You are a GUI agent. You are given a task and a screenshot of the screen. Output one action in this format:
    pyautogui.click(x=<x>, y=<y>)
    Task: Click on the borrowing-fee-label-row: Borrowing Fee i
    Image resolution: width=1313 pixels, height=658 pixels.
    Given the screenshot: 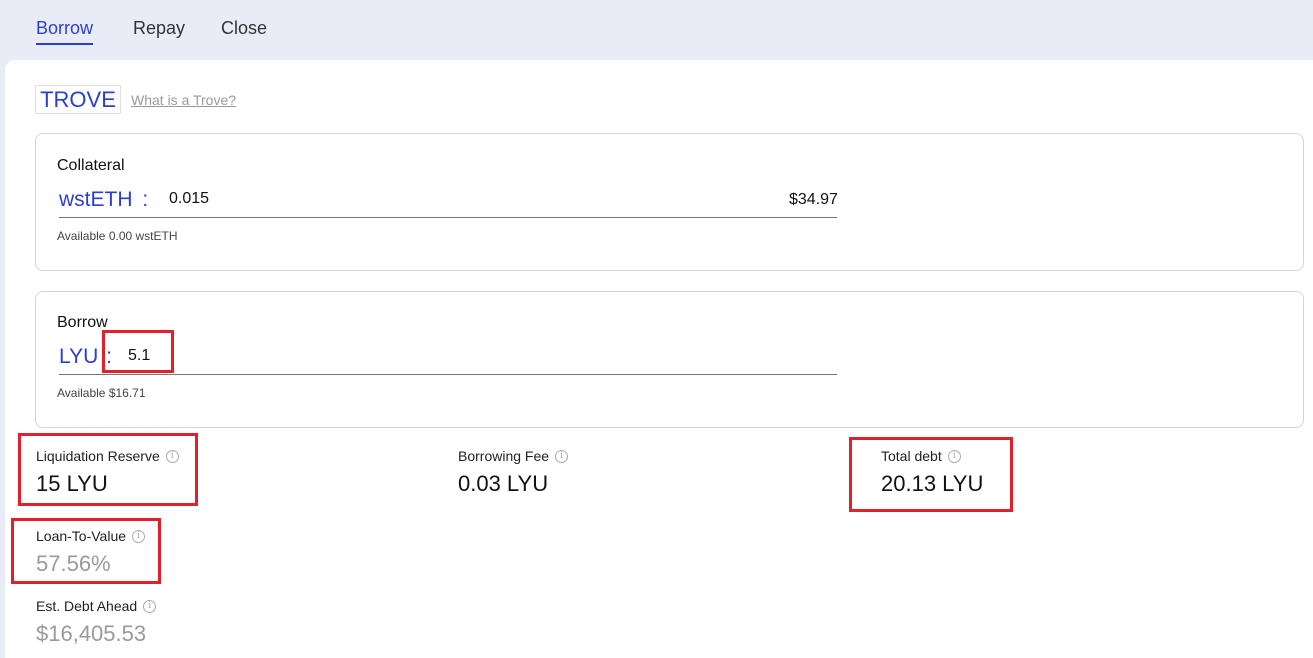 What is the action you would take?
    pyautogui.click(x=513, y=456)
    